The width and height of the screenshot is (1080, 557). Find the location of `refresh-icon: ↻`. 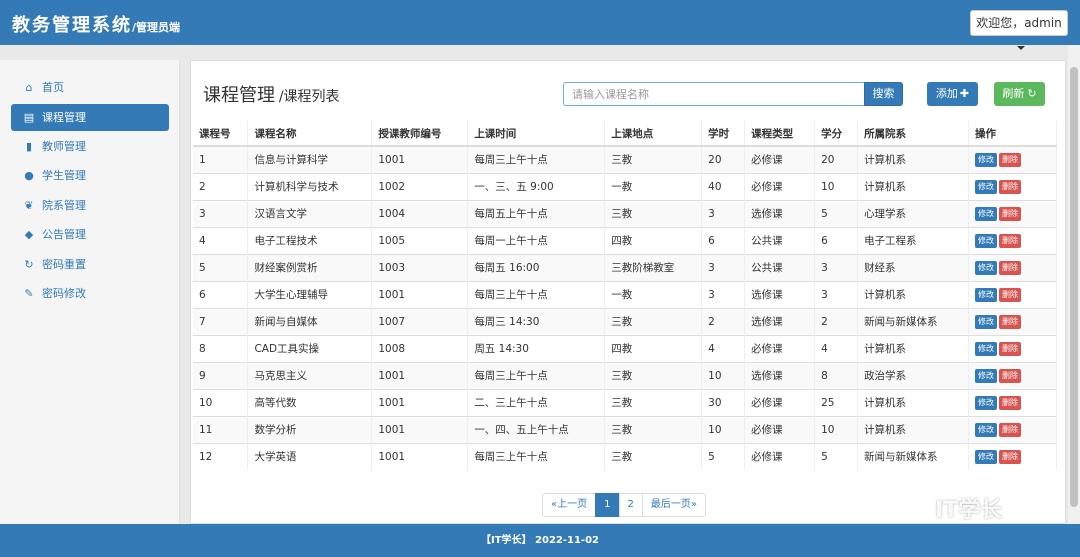

refresh-icon: ↻ is located at coordinates (29, 264).